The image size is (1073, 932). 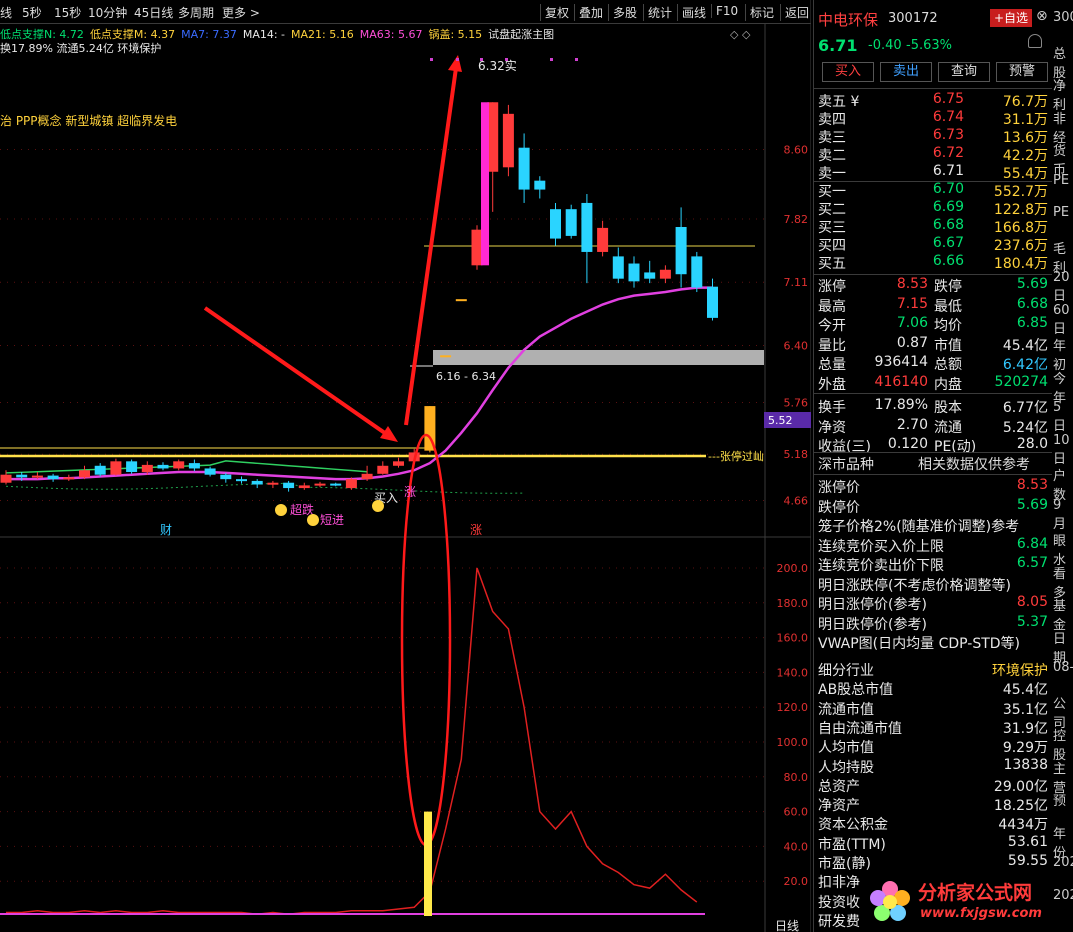 What do you see at coordinates (1011, 18) in the screenshot?
I see `add-watchlist-button: +自选` at bounding box center [1011, 18].